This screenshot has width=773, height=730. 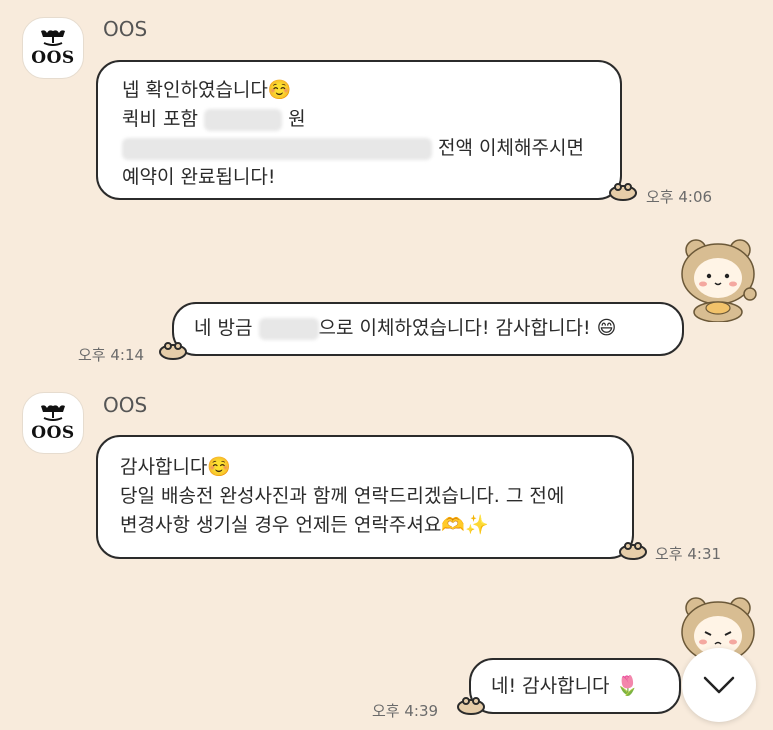 I want to click on message-text: 변경사항 생기실 경우 언제든 연락주셔요, so click(x=281, y=525).